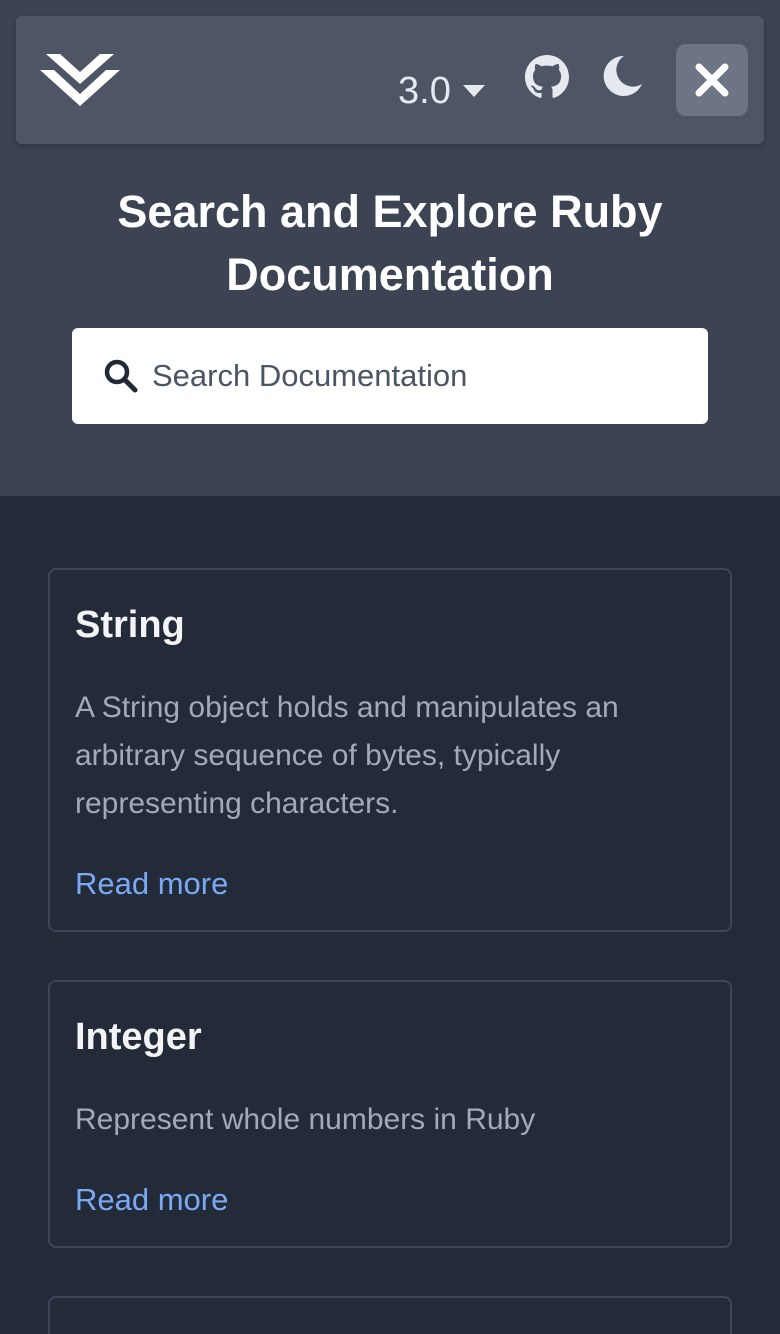 This screenshot has width=780, height=1334. I want to click on github-icon, so click(547, 77).